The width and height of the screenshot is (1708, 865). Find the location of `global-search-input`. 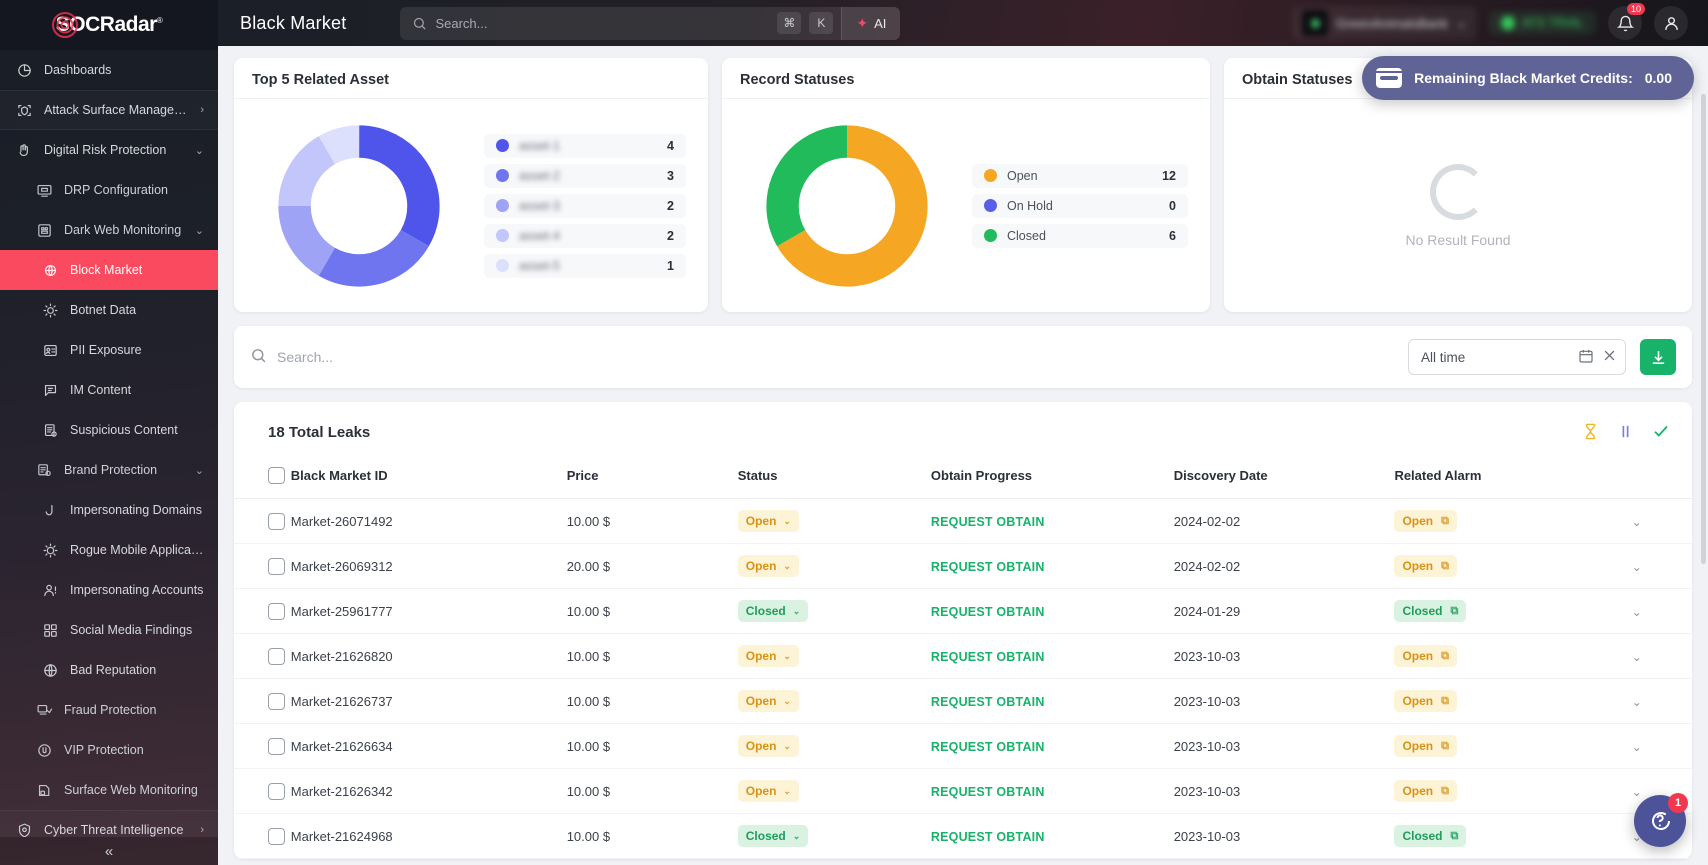

global-search-input is located at coordinates (602, 23).